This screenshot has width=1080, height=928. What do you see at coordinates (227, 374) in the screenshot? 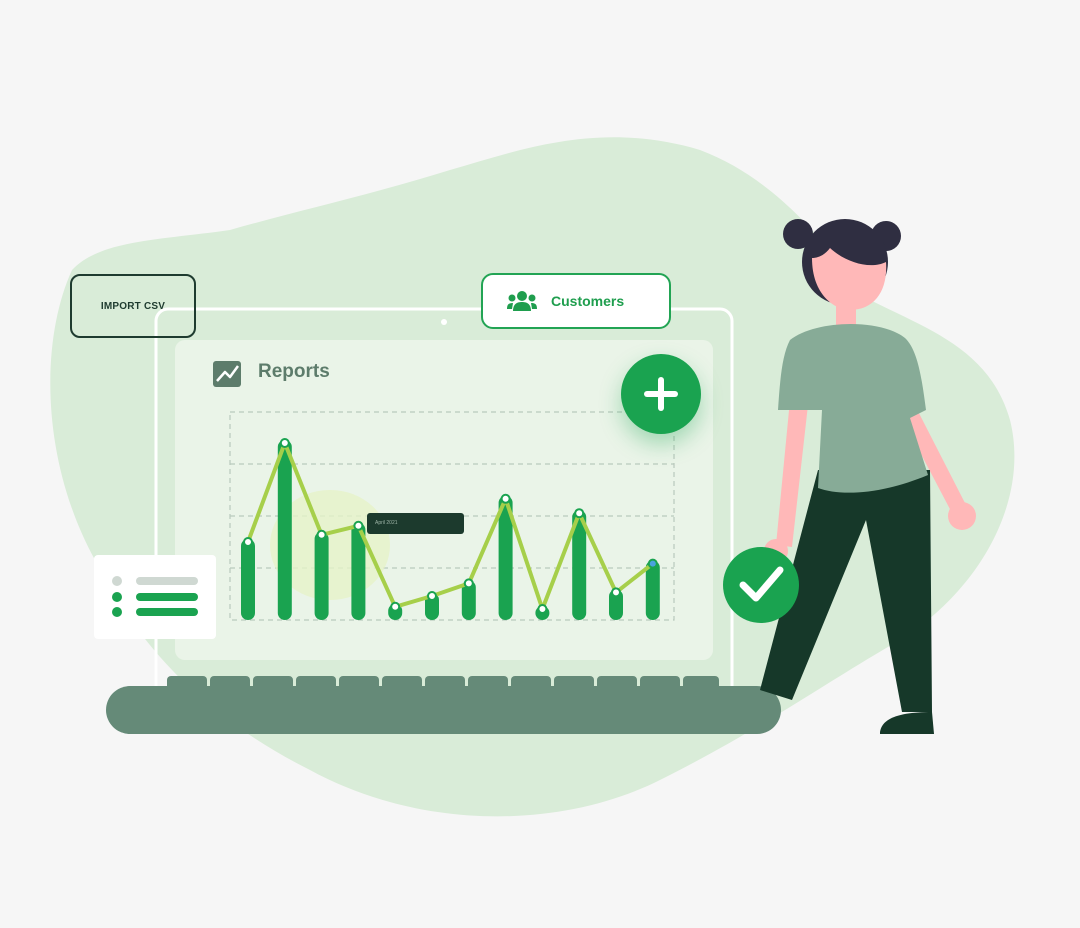
I see `trend-chart-icon` at bounding box center [227, 374].